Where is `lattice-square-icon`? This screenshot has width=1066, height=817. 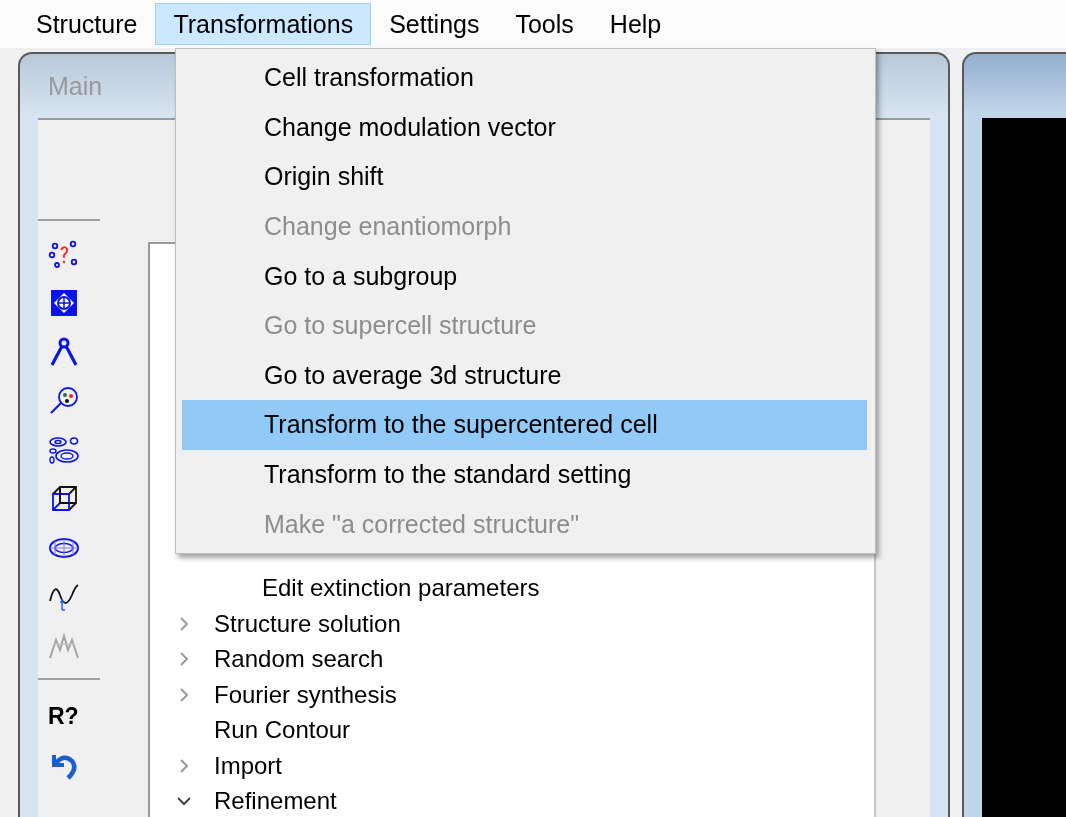 lattice-square-icon is located at coordinates (64, 303).